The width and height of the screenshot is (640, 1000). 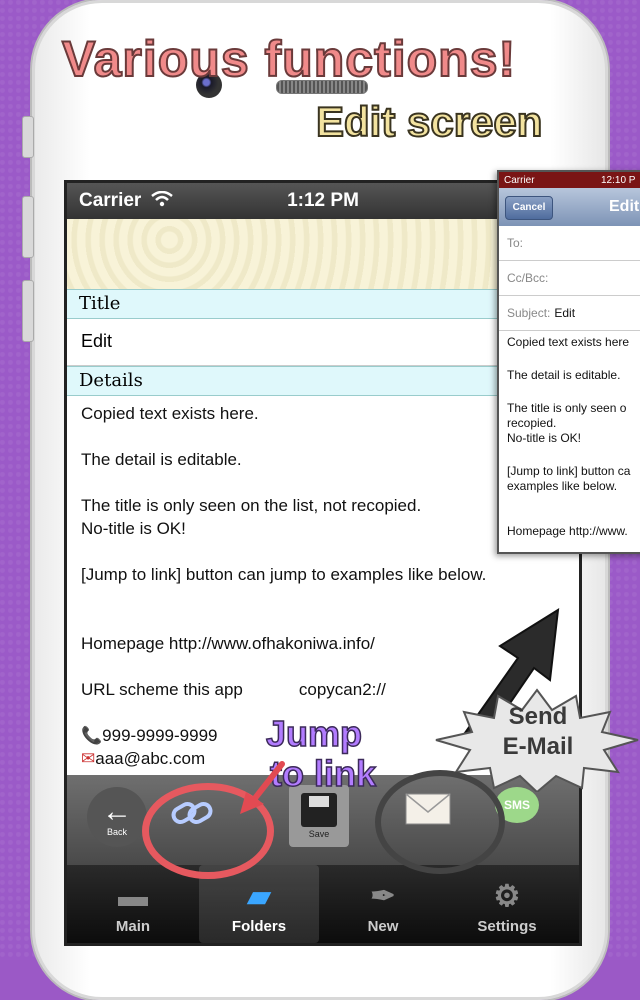 I want to click on send-label-line2: E-Mail, so click(x=538, y=746).